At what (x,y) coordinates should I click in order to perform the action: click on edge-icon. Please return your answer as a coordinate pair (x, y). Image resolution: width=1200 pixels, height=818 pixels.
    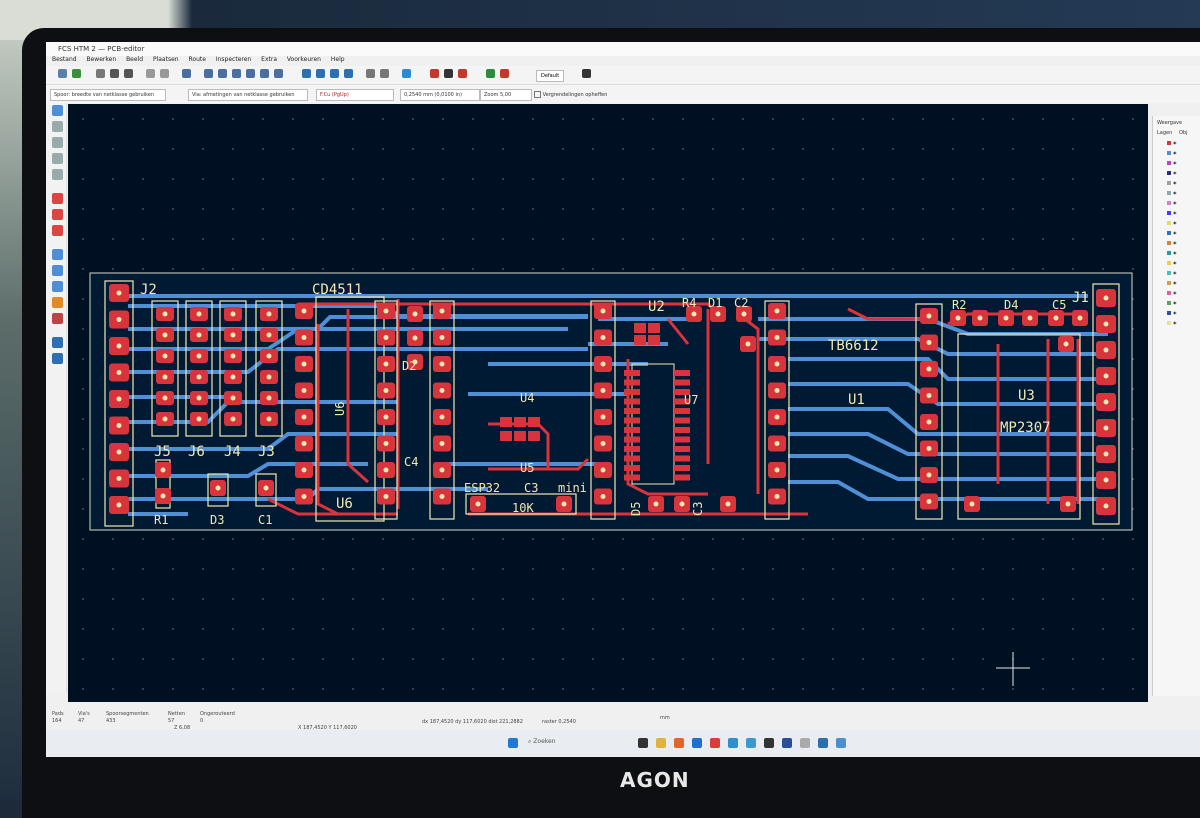
    Looking at the image, I should click on (697, 743).